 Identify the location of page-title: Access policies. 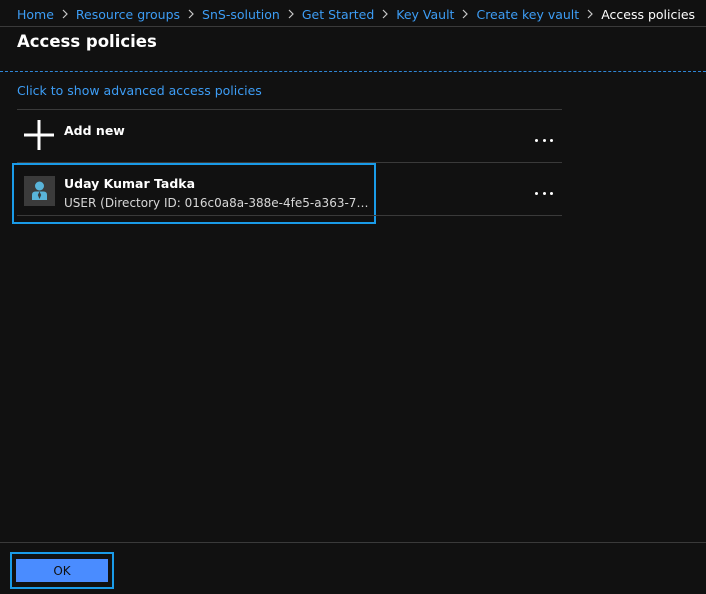
(87, 41).